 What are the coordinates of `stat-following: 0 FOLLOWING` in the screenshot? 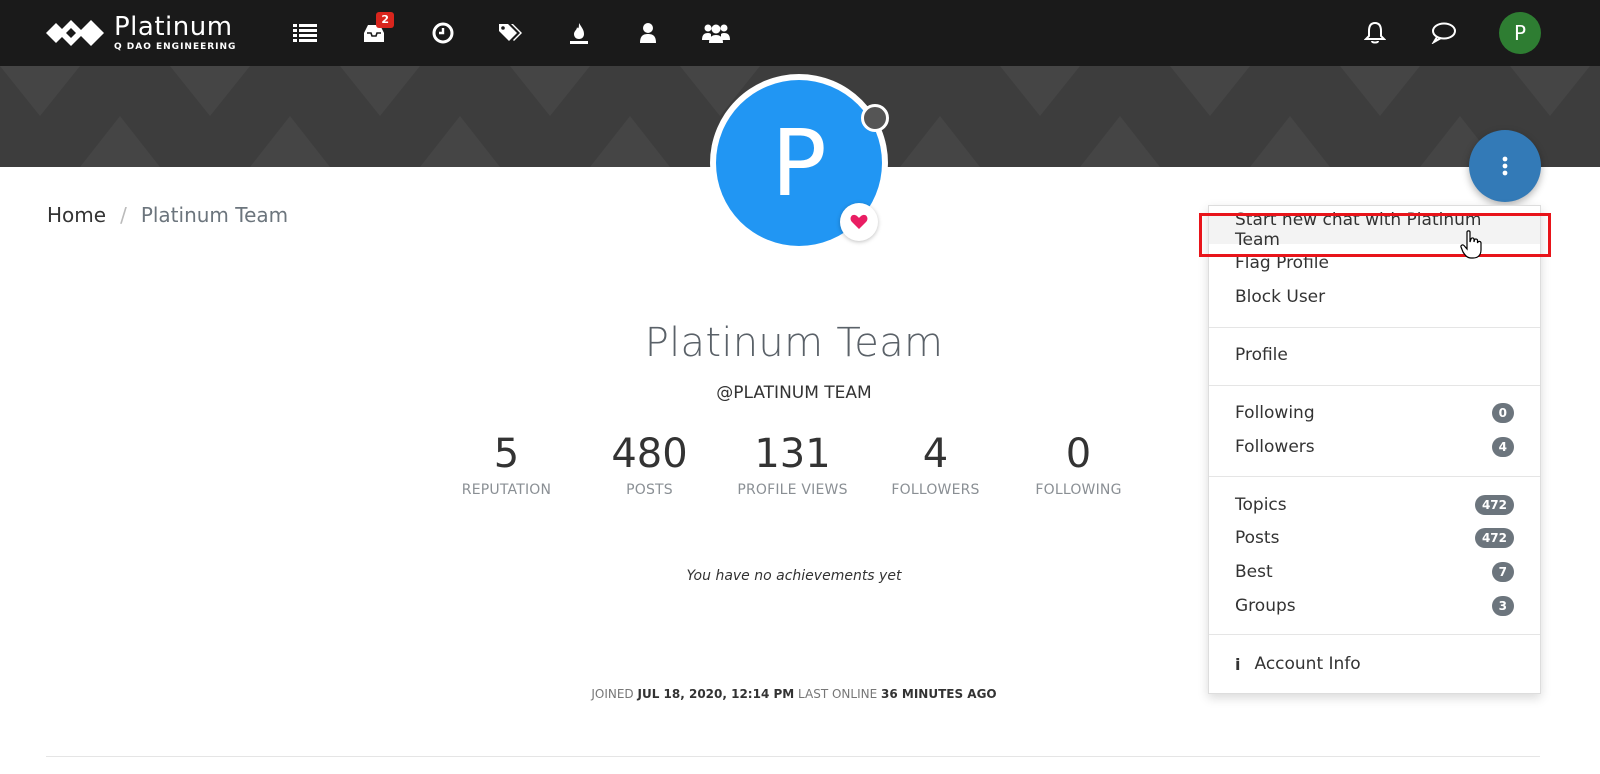 It's located at (1078, 464).